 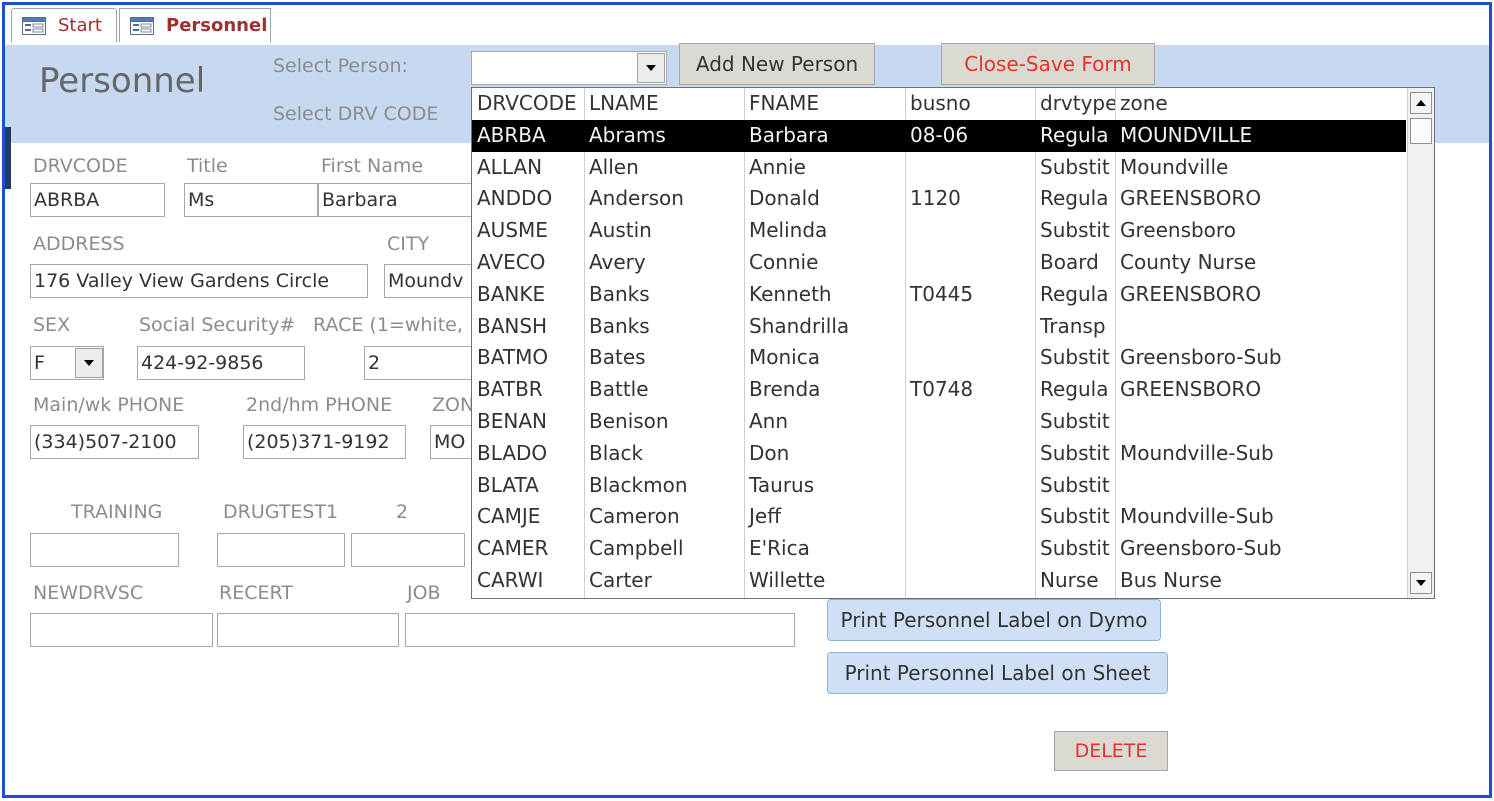 What do you see at coordinates (616, 452) in the screenshot?
I see `cell-lname: Black` at bounding box center [616, 452].